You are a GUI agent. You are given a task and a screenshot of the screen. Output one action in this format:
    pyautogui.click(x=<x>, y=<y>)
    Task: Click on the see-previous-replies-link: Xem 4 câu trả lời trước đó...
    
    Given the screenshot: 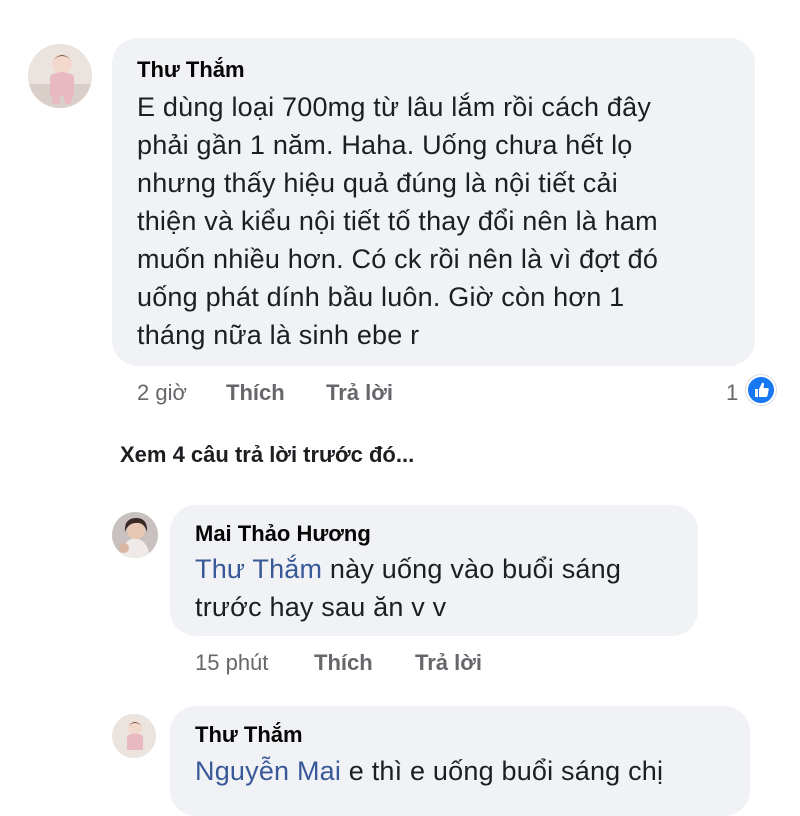 What is the action you would take?
    pyautogui.click(x=267, y=455)
    